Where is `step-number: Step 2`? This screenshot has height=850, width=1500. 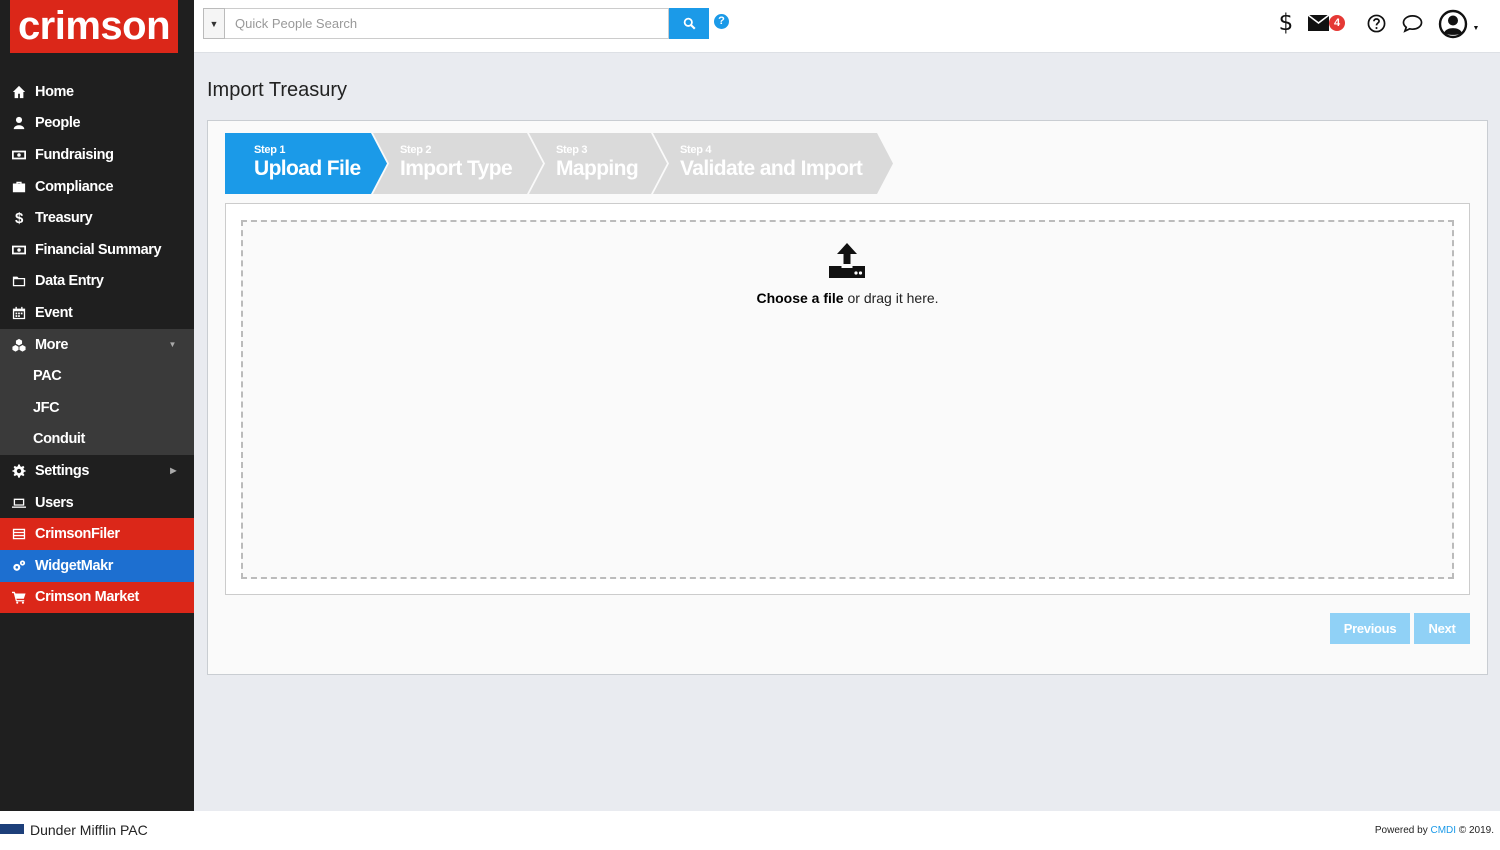
step-number: Step 2 is located at coordinates (416, 150).